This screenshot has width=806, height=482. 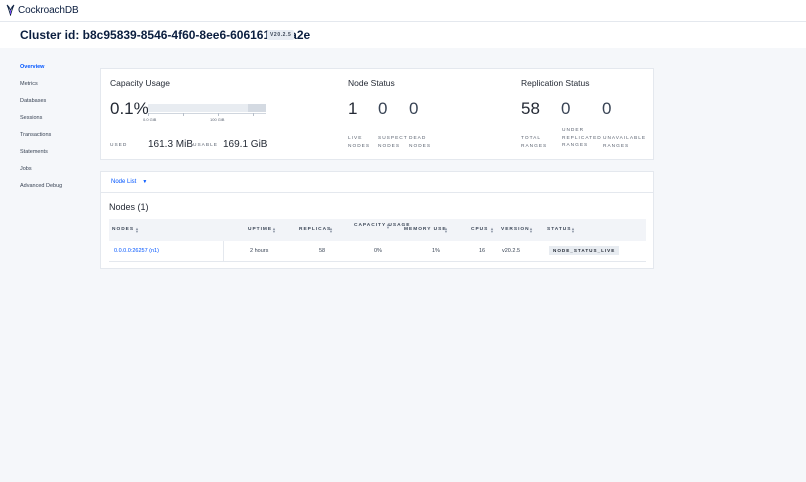 I want to click on column-header-replicas: REPLICAS, so click(x=315, y=230).